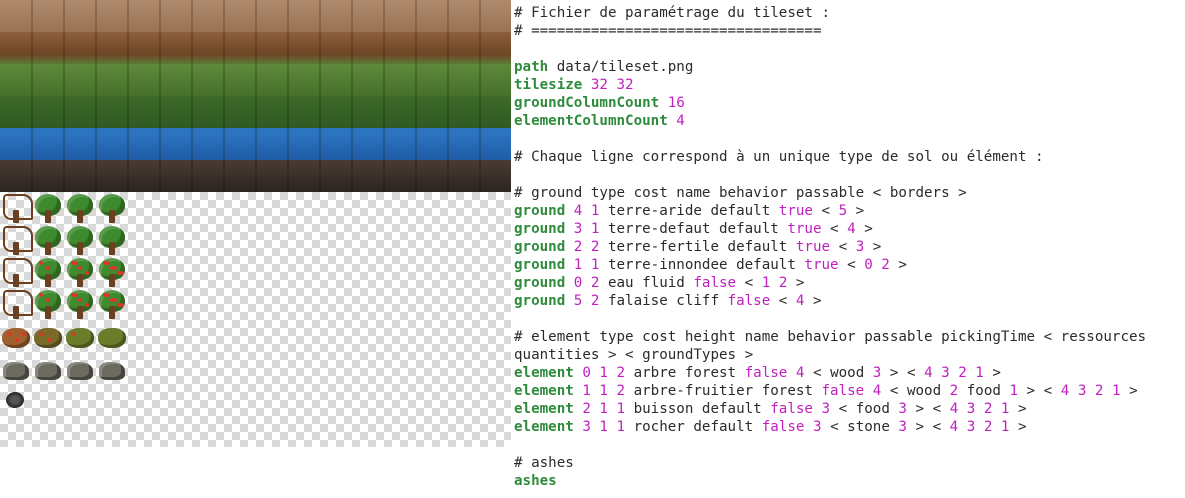  I want to click on code-value: 3 1 1, so click(599, 427).